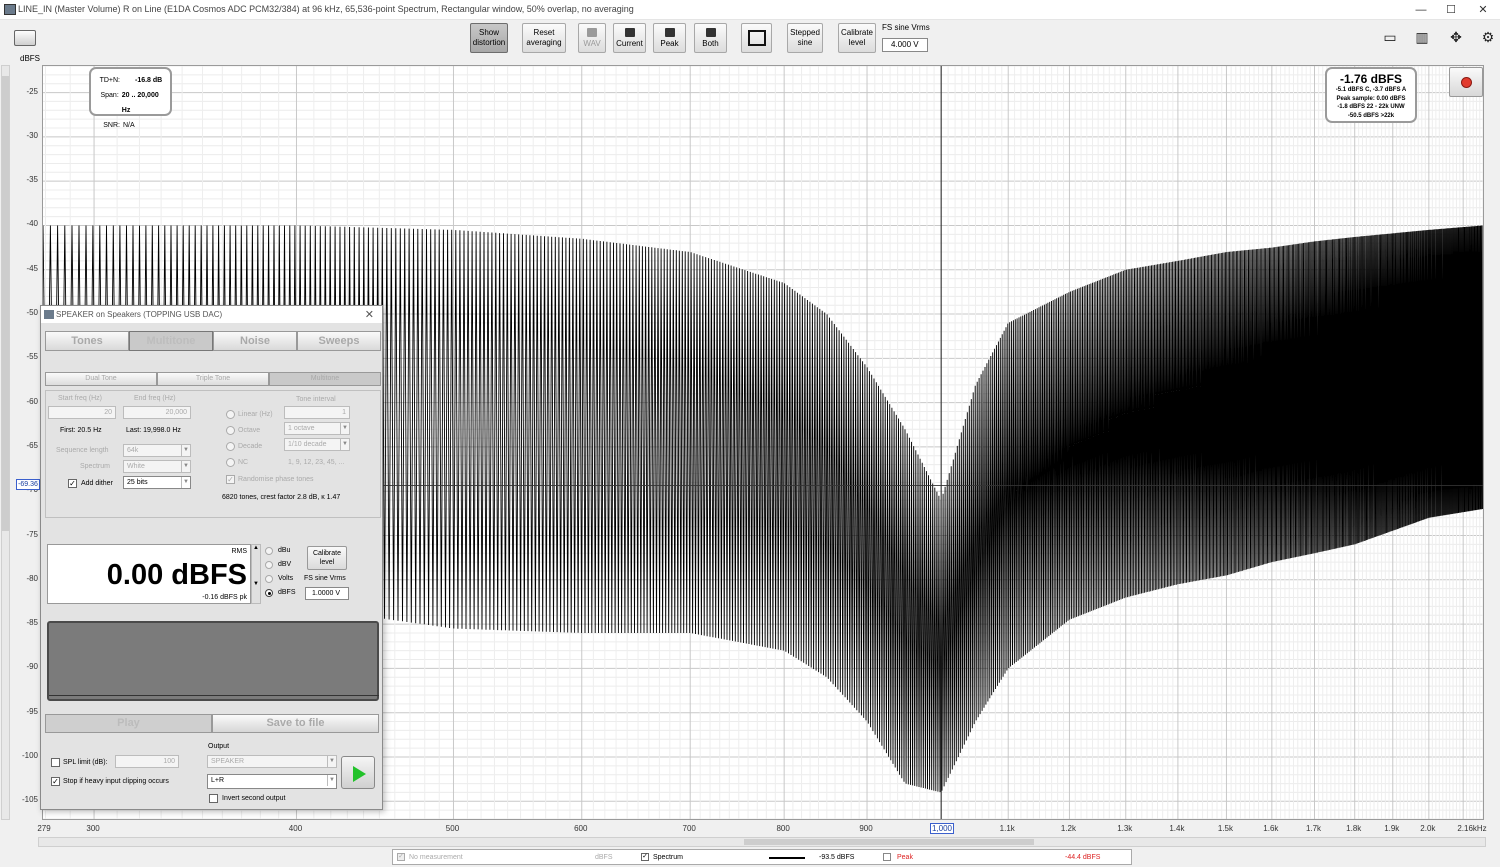  Describe the element at coordinates (32, 91) in the screenshot. I see `y-tick-label: -25` at that location.